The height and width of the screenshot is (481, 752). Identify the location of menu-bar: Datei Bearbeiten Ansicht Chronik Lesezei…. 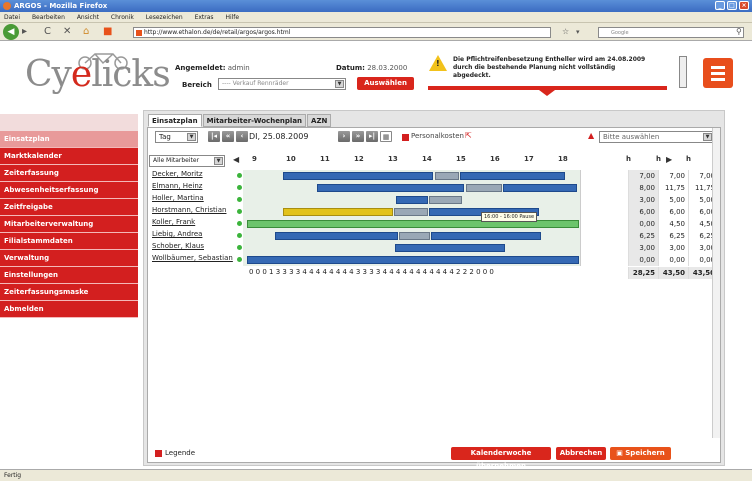
(376, 17).